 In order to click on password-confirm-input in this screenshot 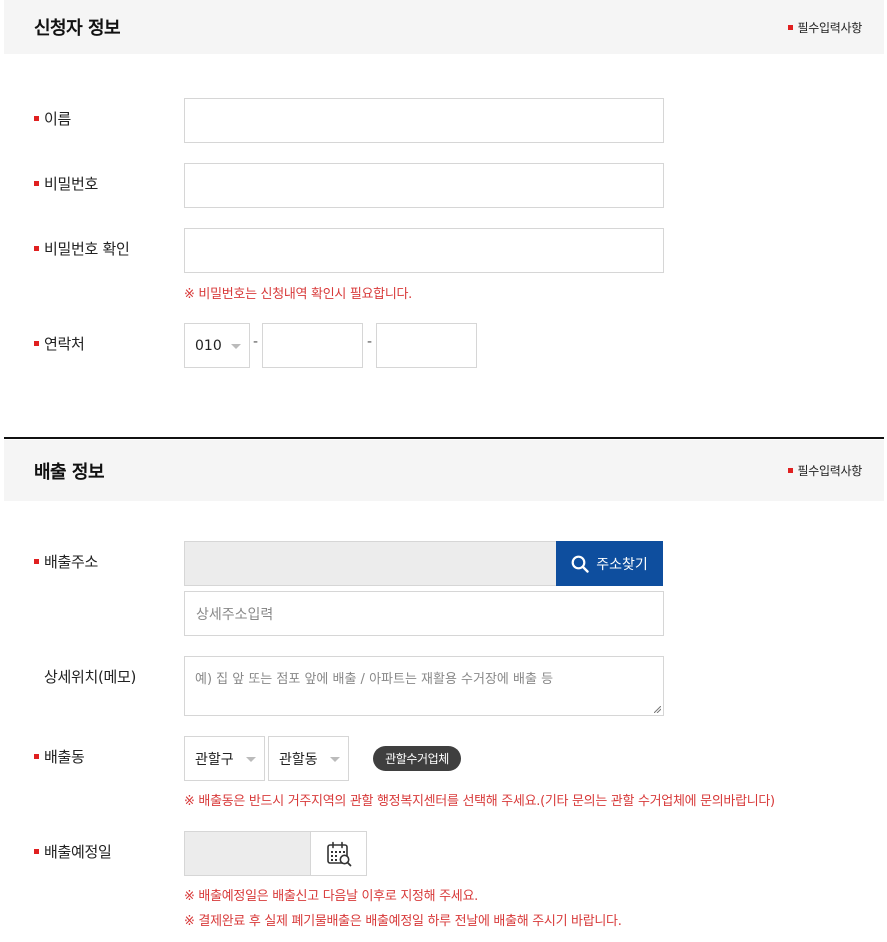, I will do `click(424, 250)`.